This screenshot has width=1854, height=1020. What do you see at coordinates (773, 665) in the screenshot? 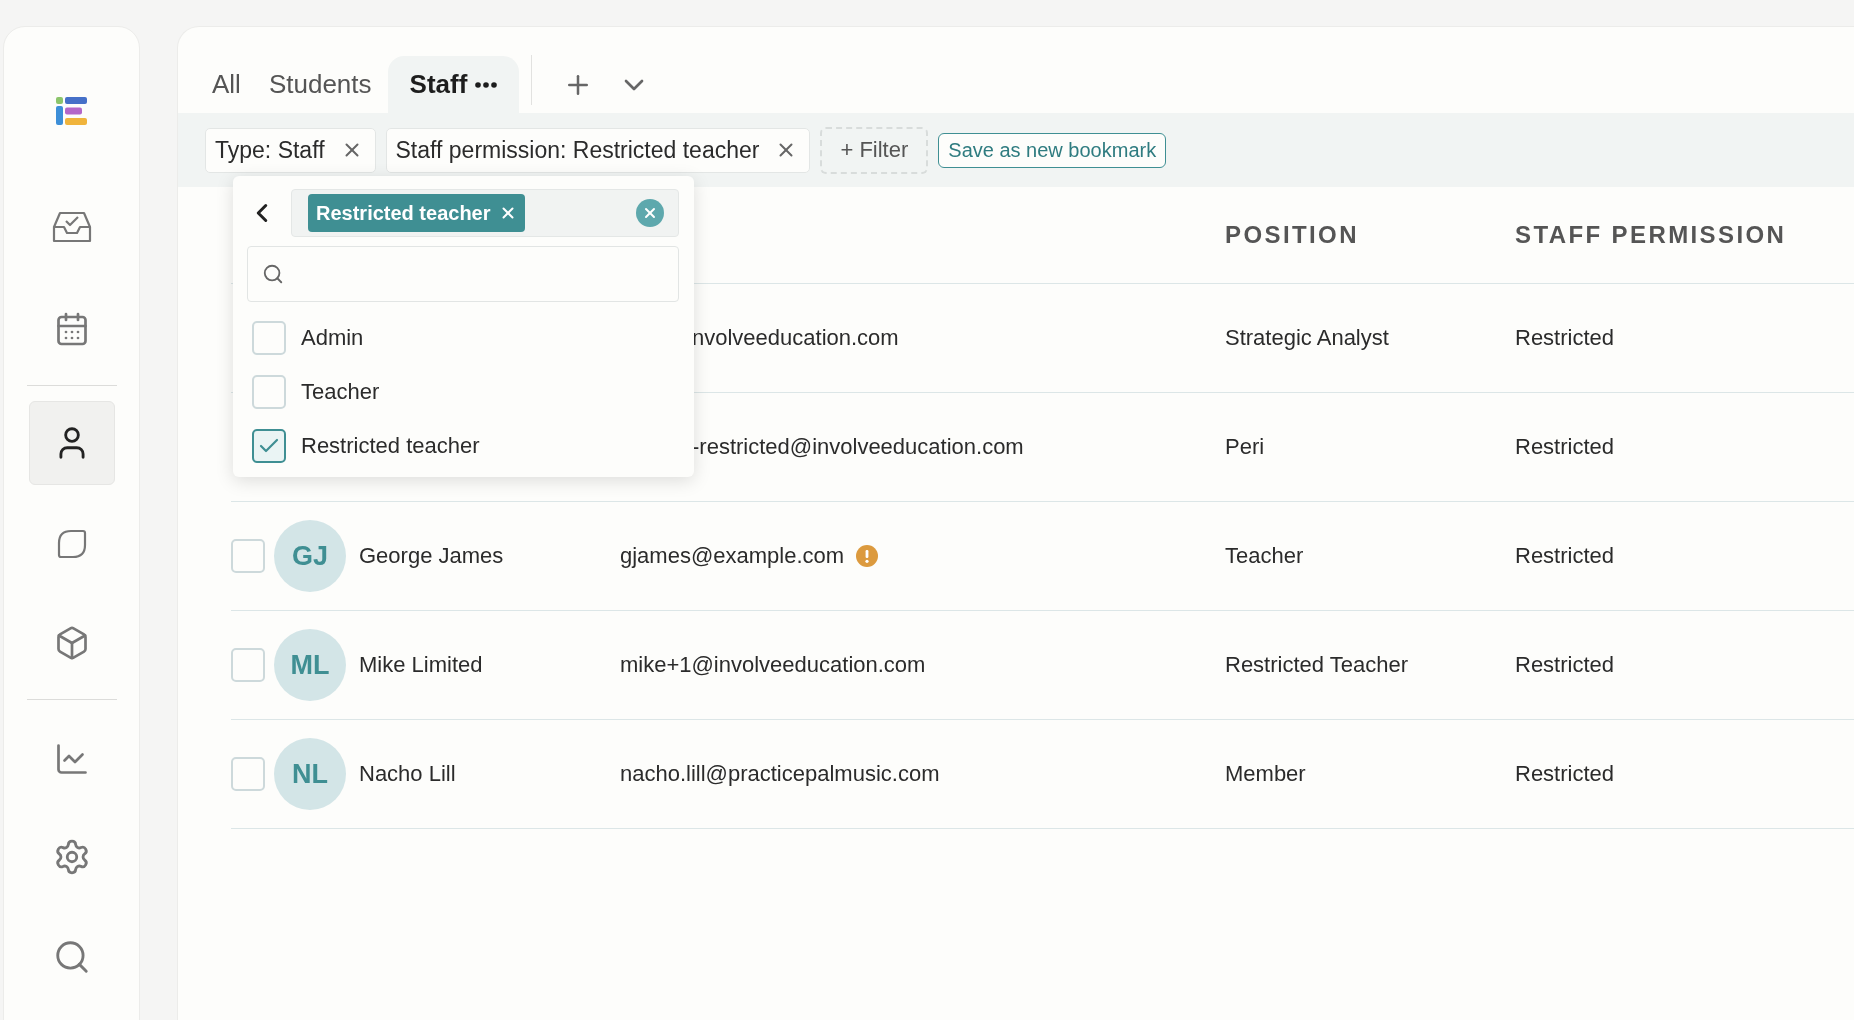
I see `email-cell: mike+1@involveeducation.com` at bounding box center [773, 665].